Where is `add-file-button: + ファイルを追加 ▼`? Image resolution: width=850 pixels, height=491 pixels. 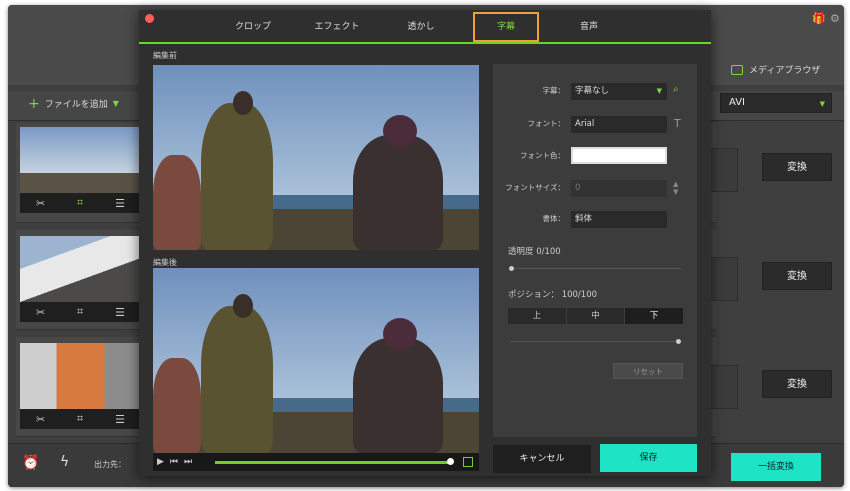
add-file-button: + ファイルを追加 ▼ is located at coordinates (73, 103).